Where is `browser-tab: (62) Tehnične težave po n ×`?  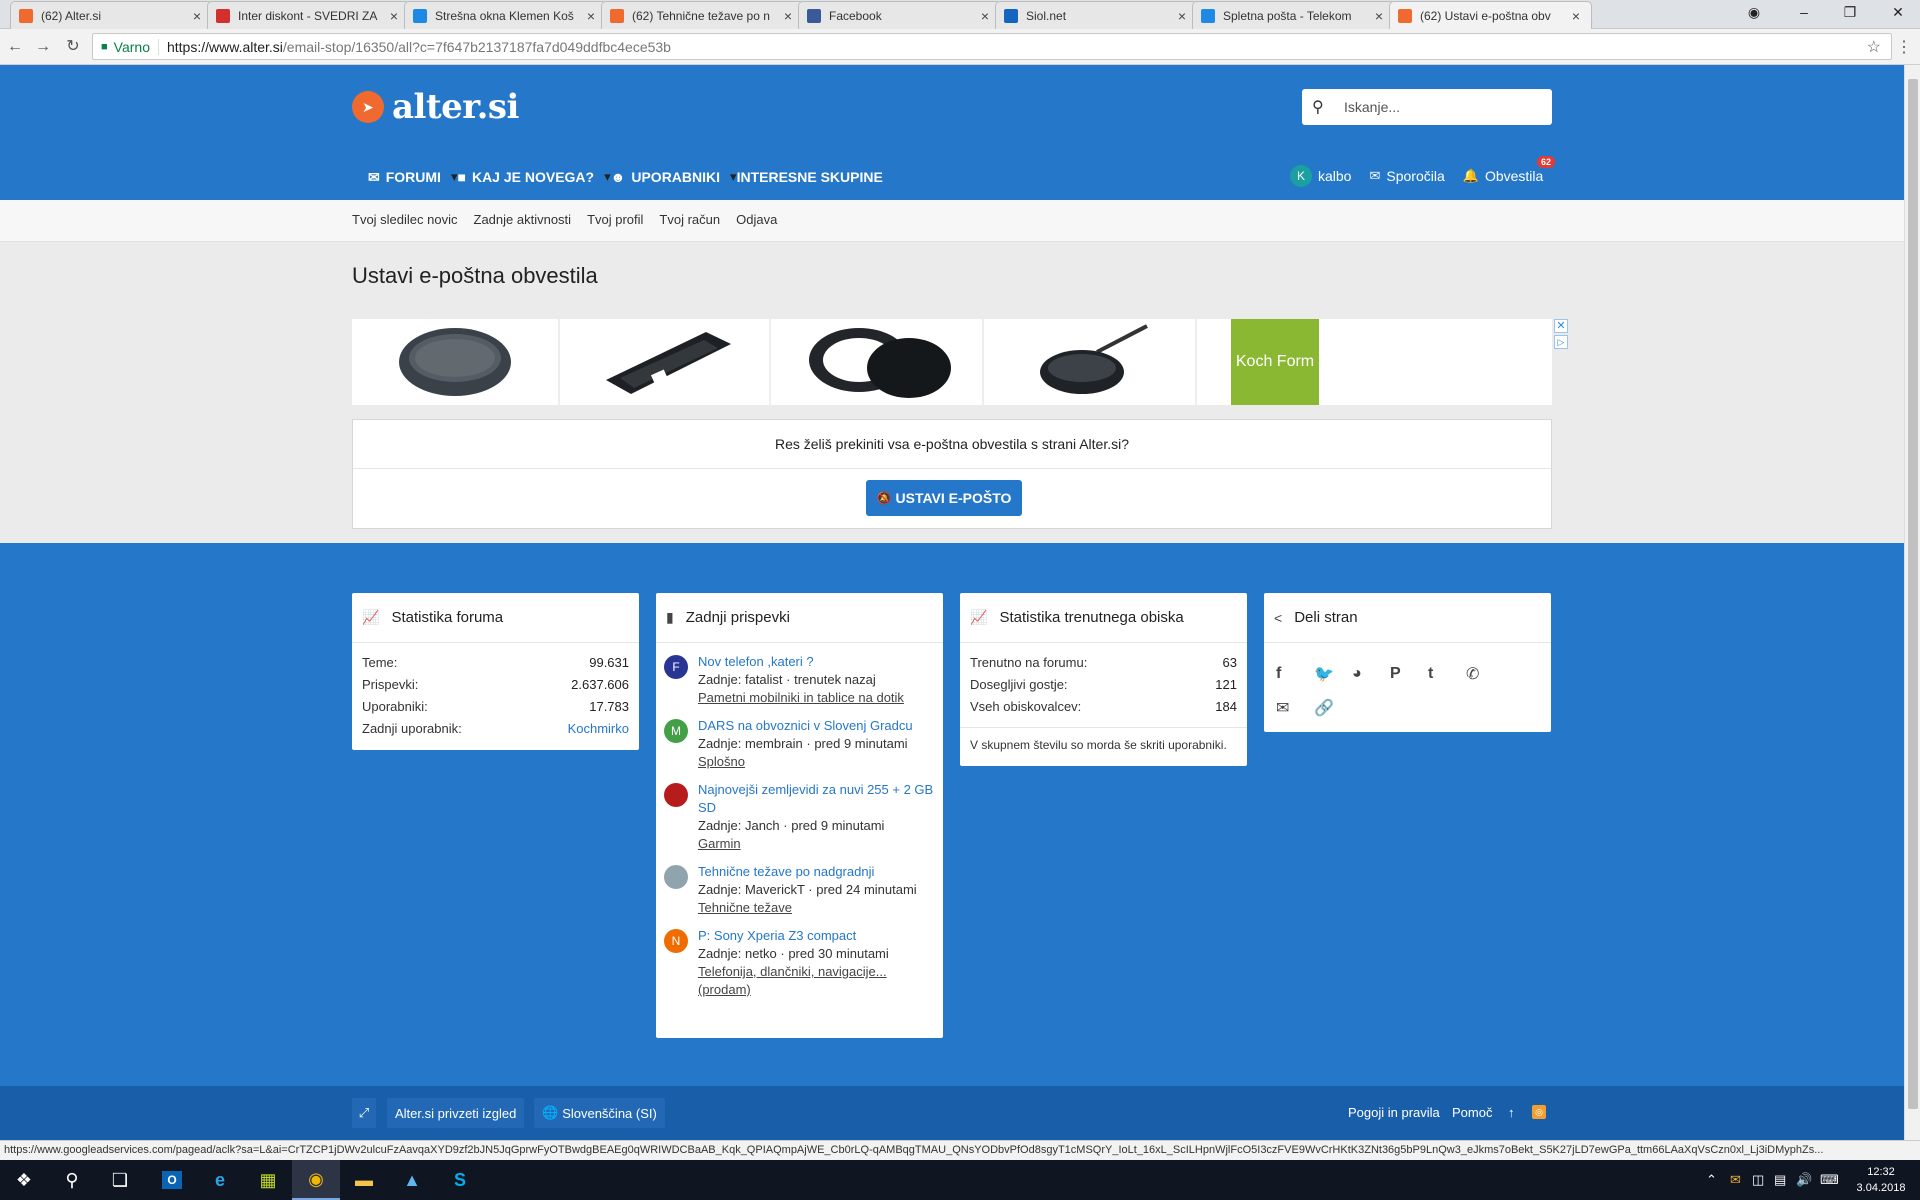 browser-tab: (62) Tehnične težave po n × is located at coordinates (702, 15).